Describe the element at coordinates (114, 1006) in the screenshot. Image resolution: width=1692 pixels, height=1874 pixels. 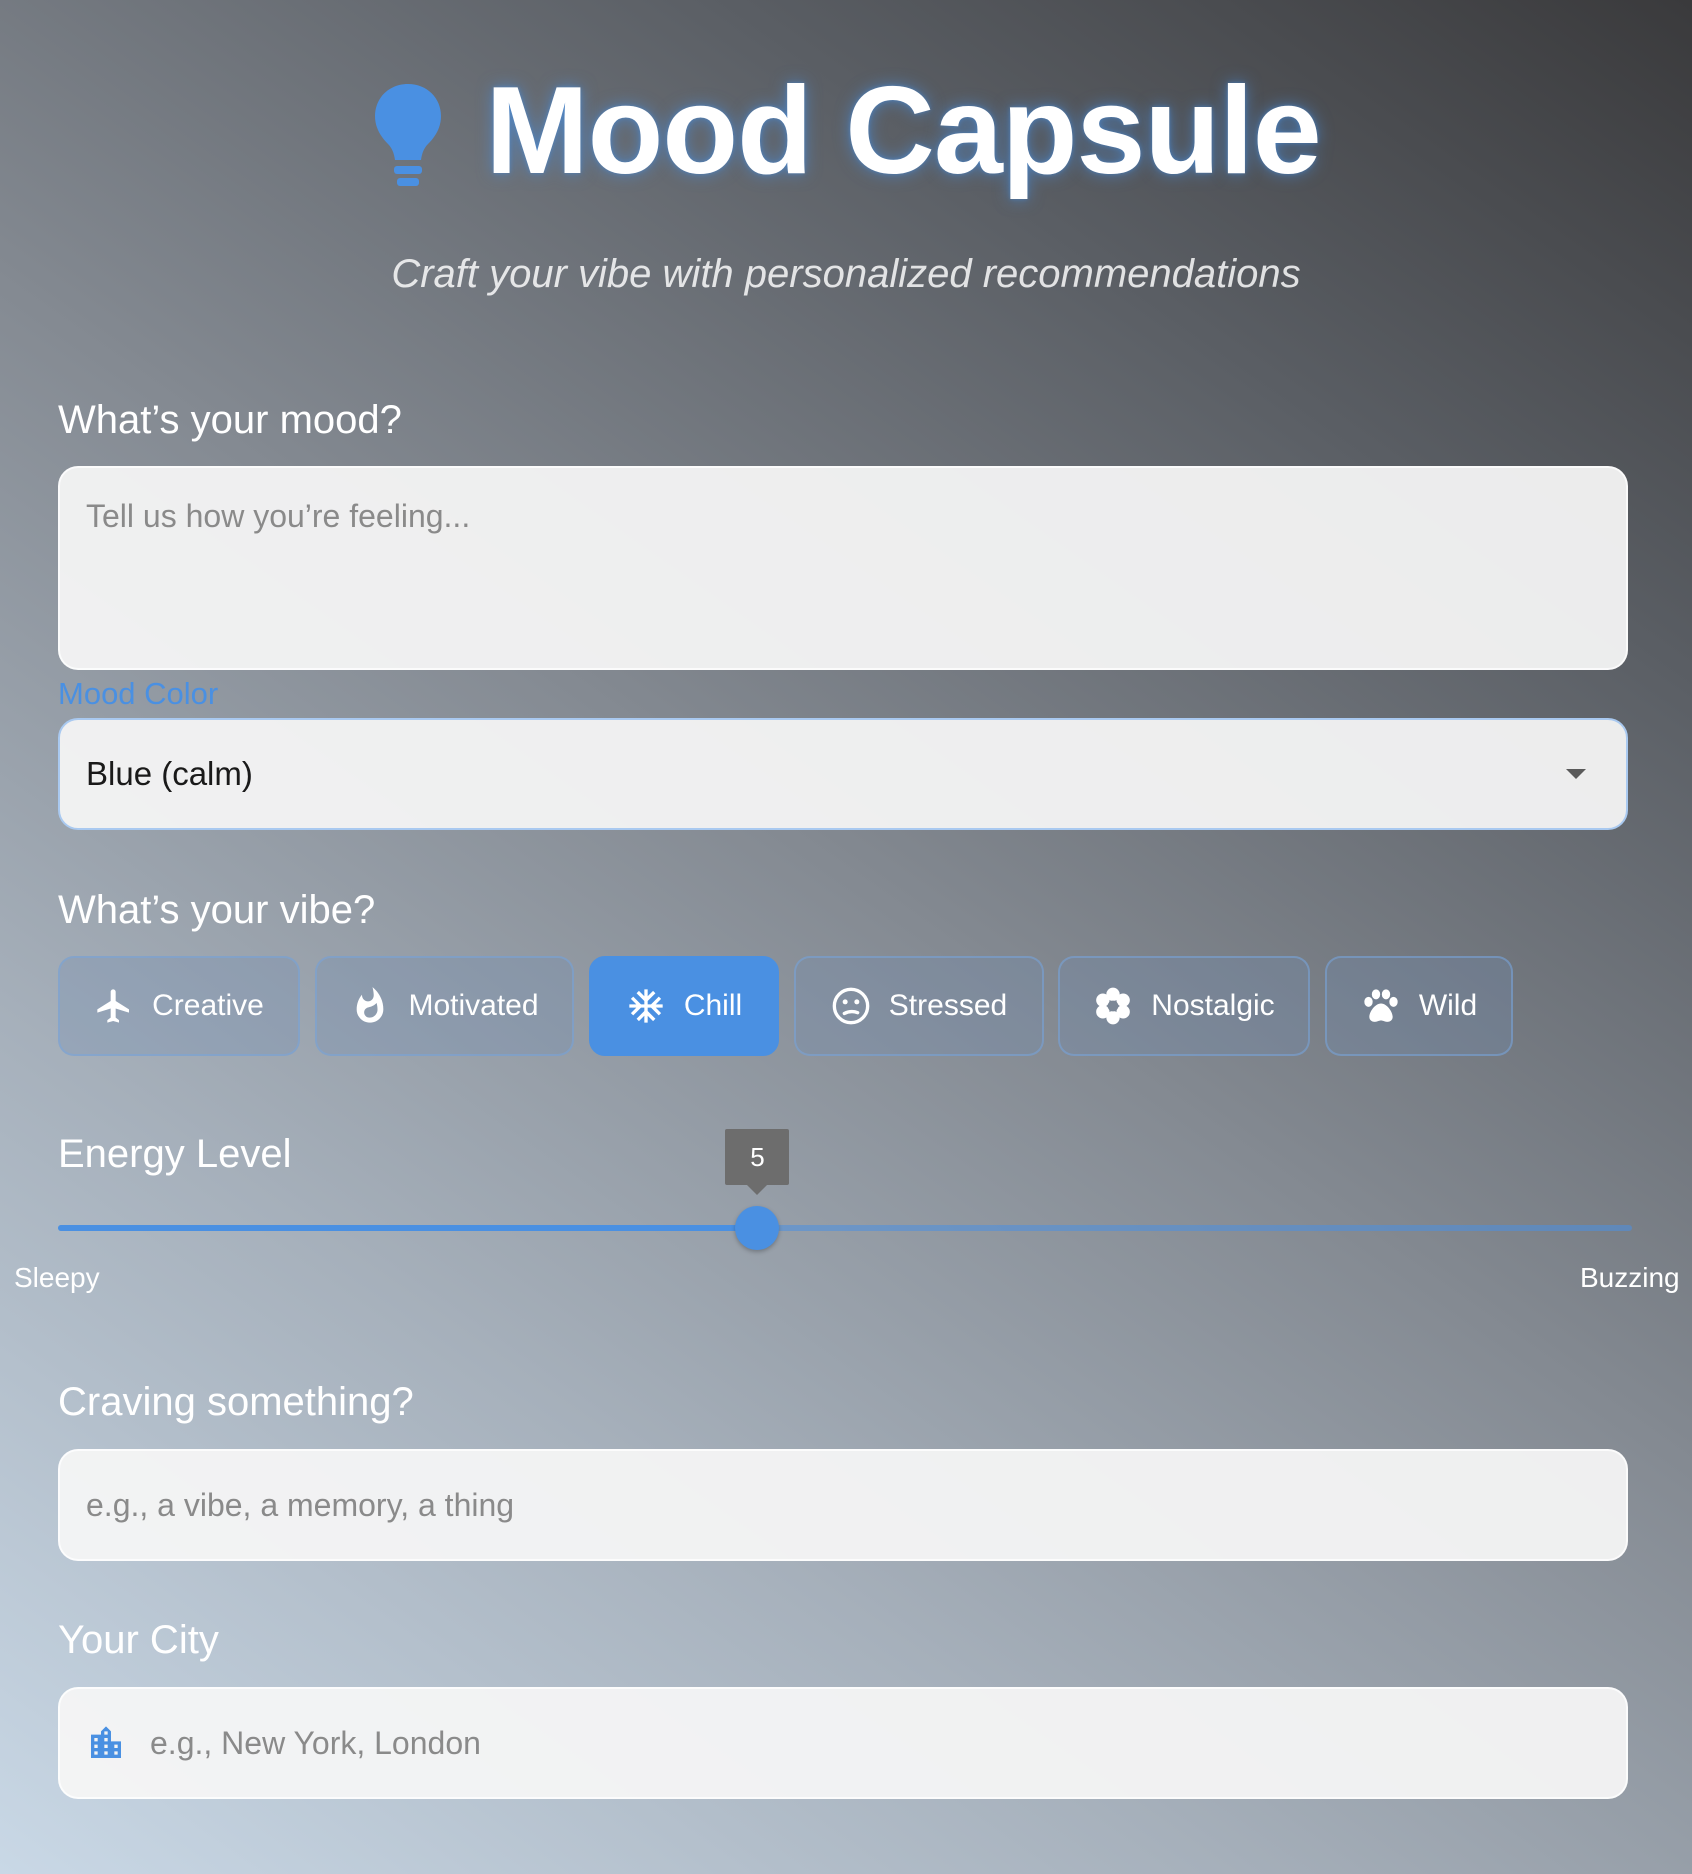
I see `airplane-icon` at that location.